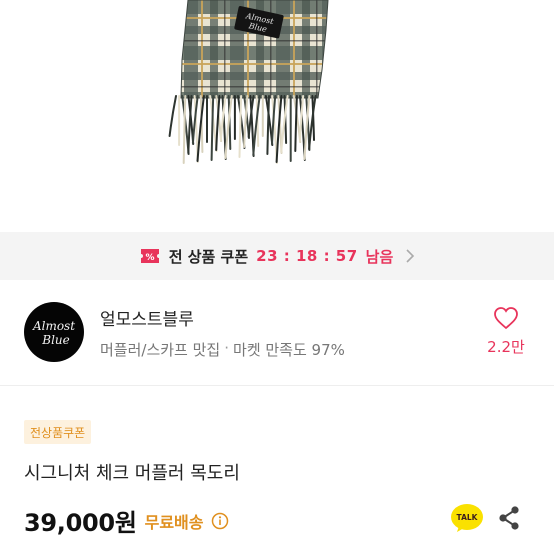 The height and width of the screenshot is (554, 554). I want to click on scarf-illustration: Almost Blue, so click(248, 82).